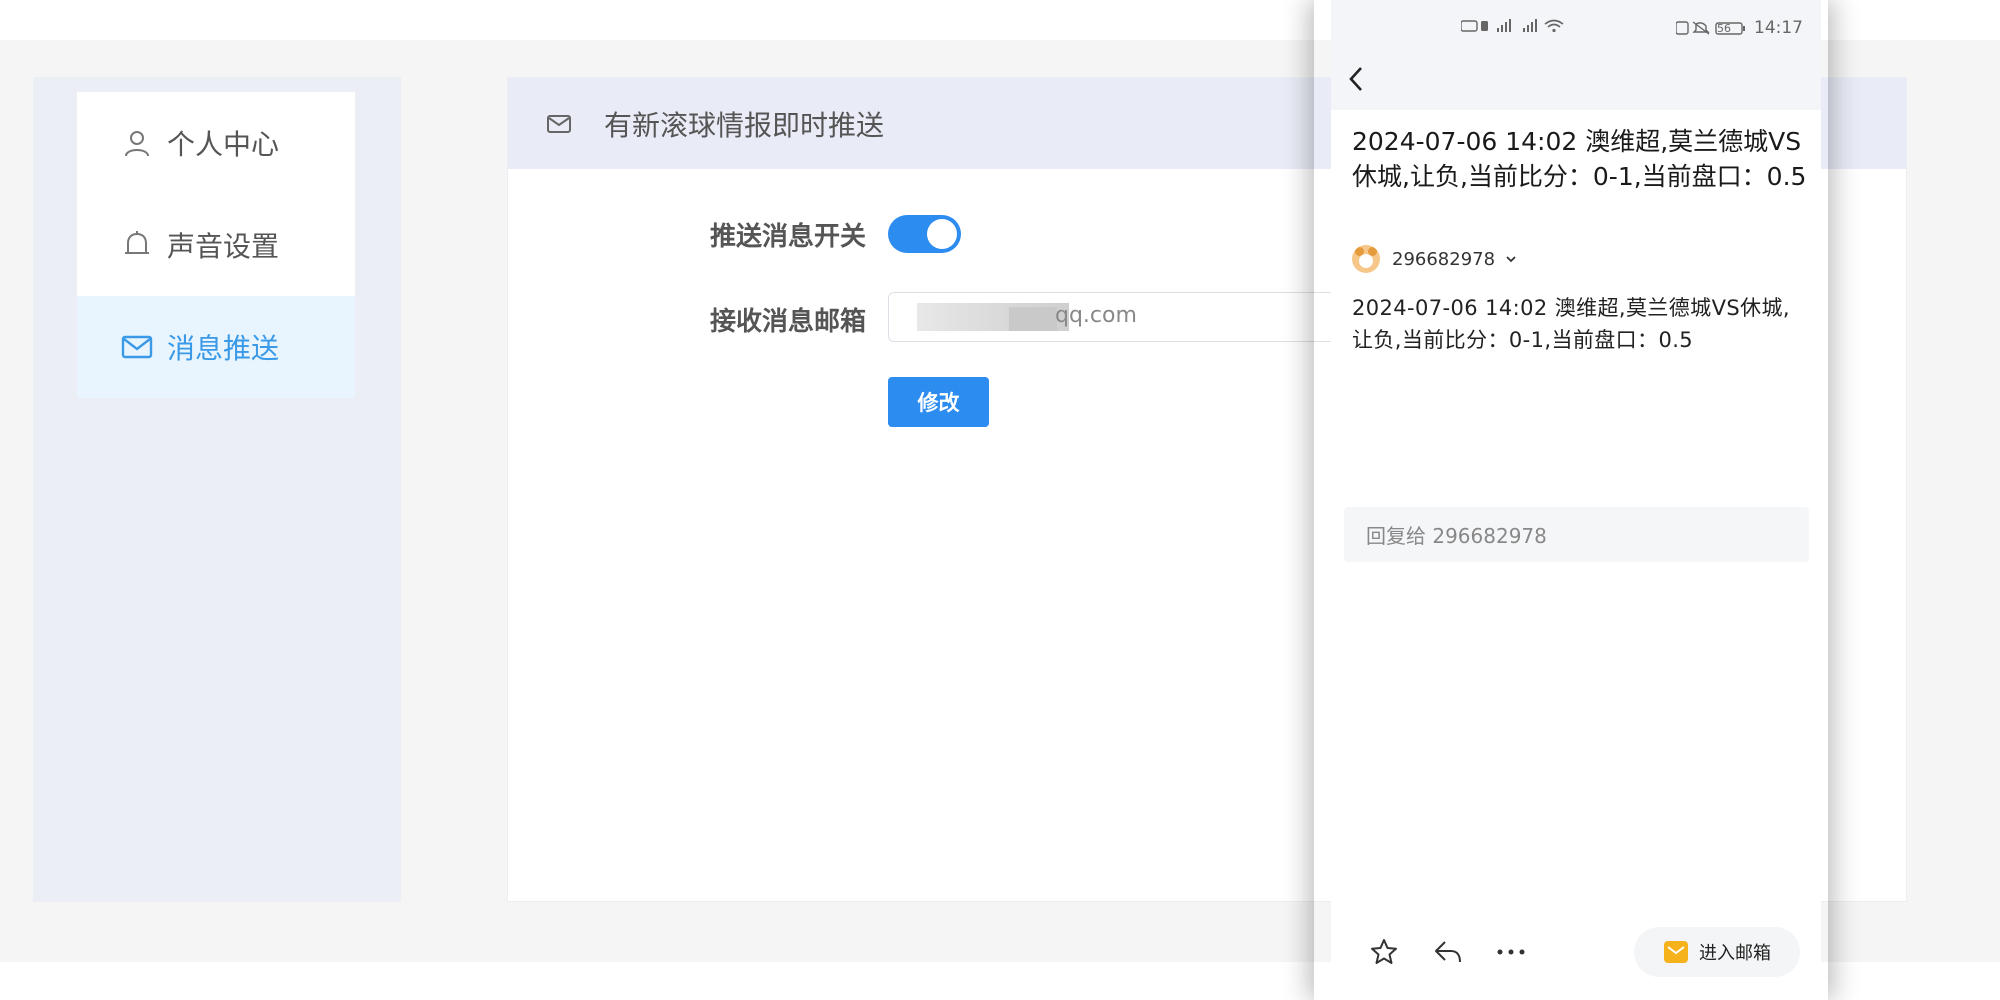 The width and height of the screenshot is (2000, 1000). What do you see at coordinates (223, 348) in the screenshot?
I see `sidebar-item-label: 消息推送` at bounding box center [223, 348].